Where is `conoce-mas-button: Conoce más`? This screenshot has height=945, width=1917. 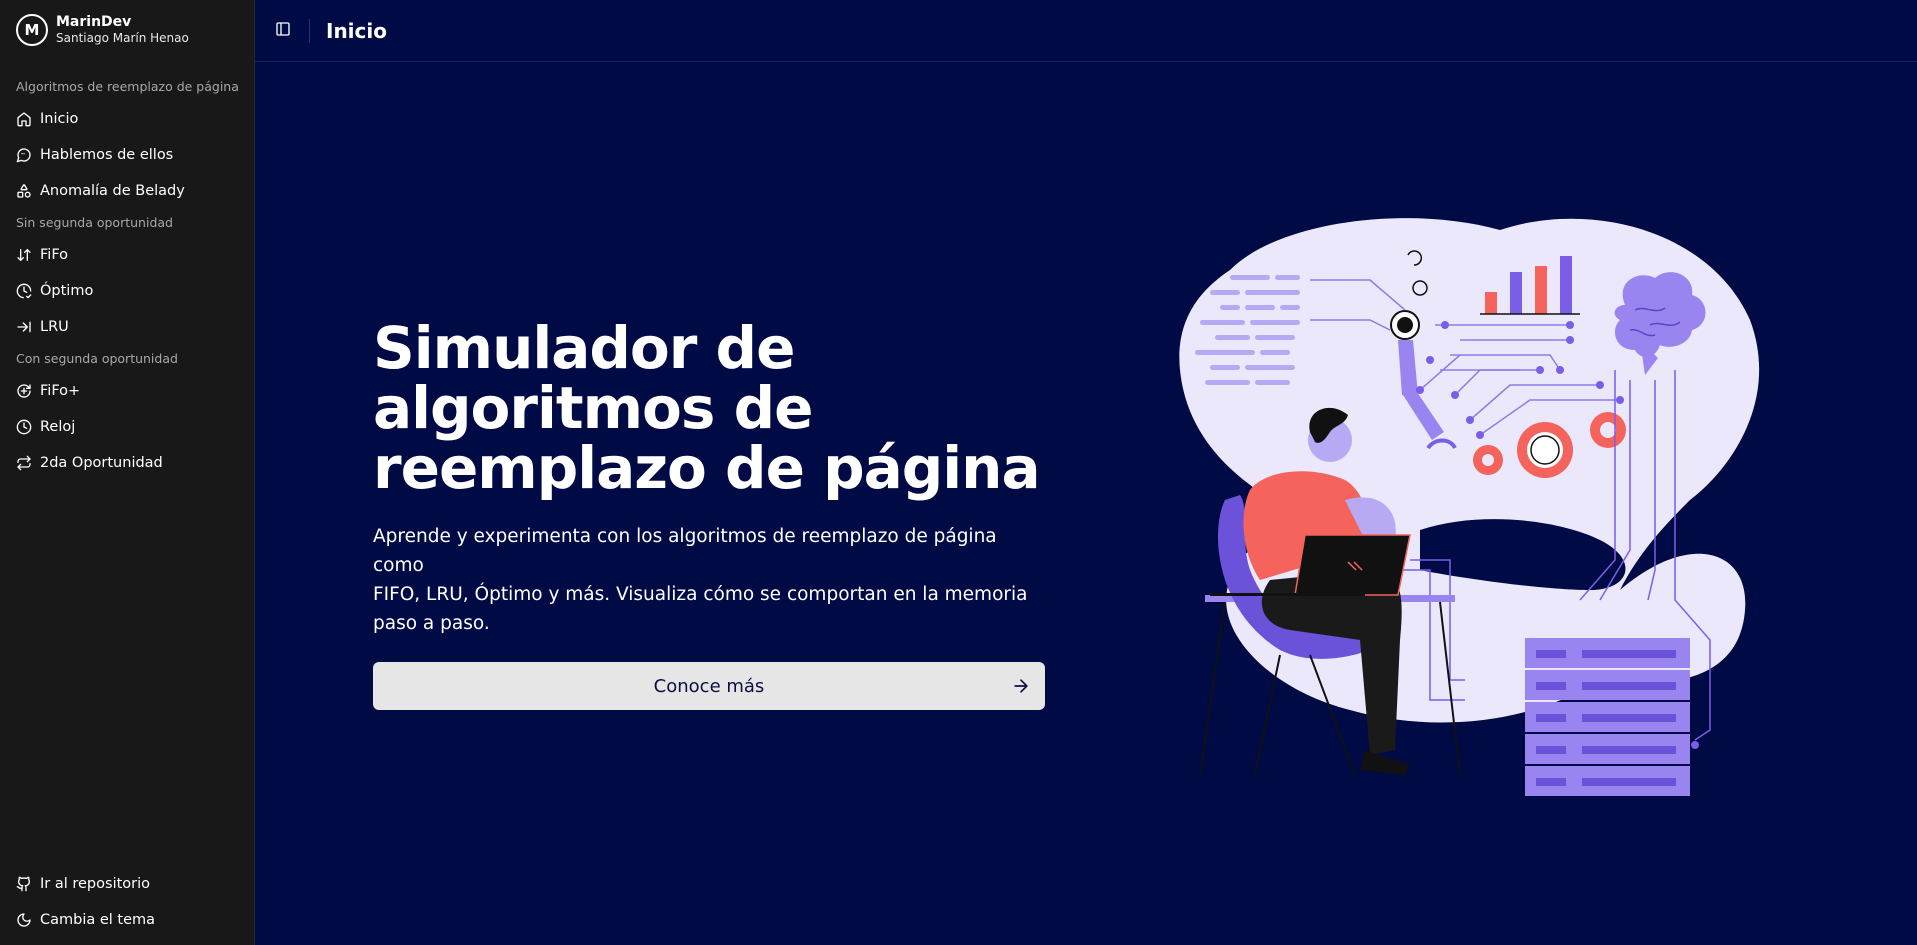
conoce-mas-button: Conoce más is located at coordinates (709, 686).